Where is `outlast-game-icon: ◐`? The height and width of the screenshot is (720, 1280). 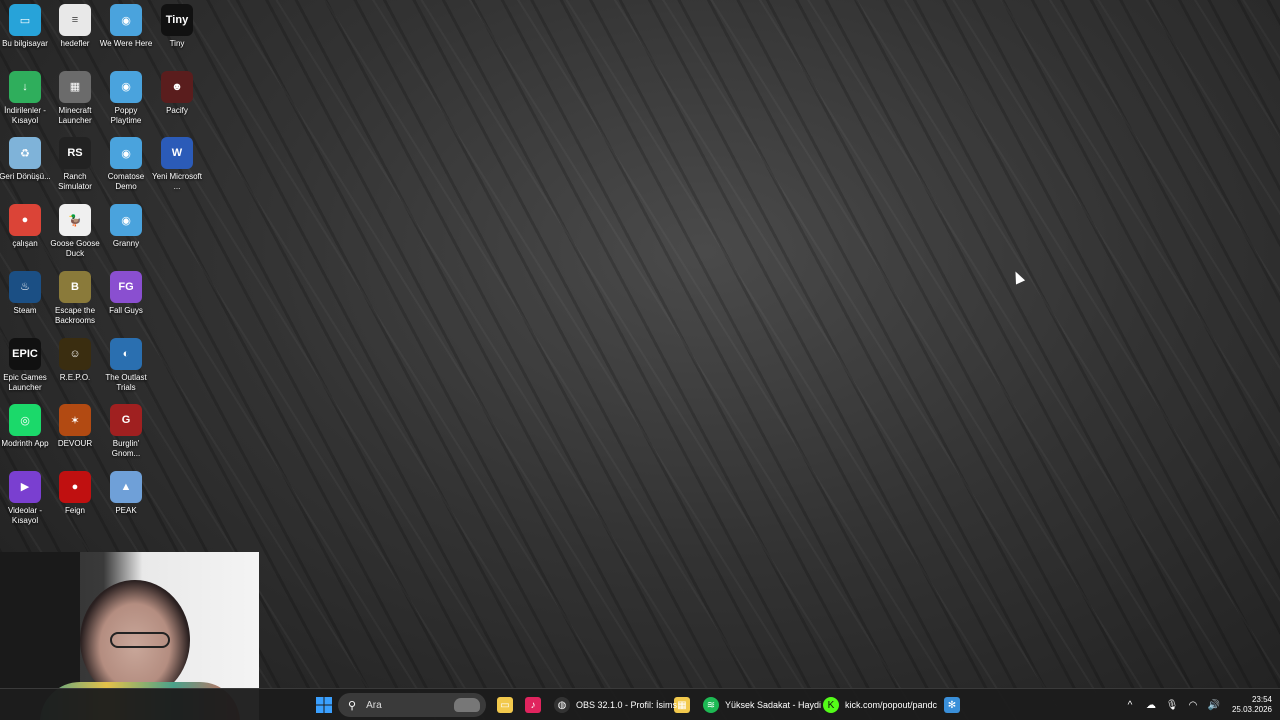
outlast-game-icon: ◐ is located at coordinates (126, 353).